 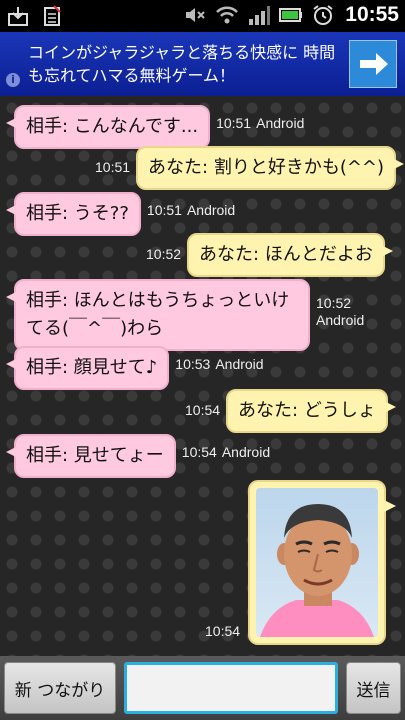 I want to click on my-message-bubble: あなた: 割りと好きかも(^^), so click(x=270, y=168).